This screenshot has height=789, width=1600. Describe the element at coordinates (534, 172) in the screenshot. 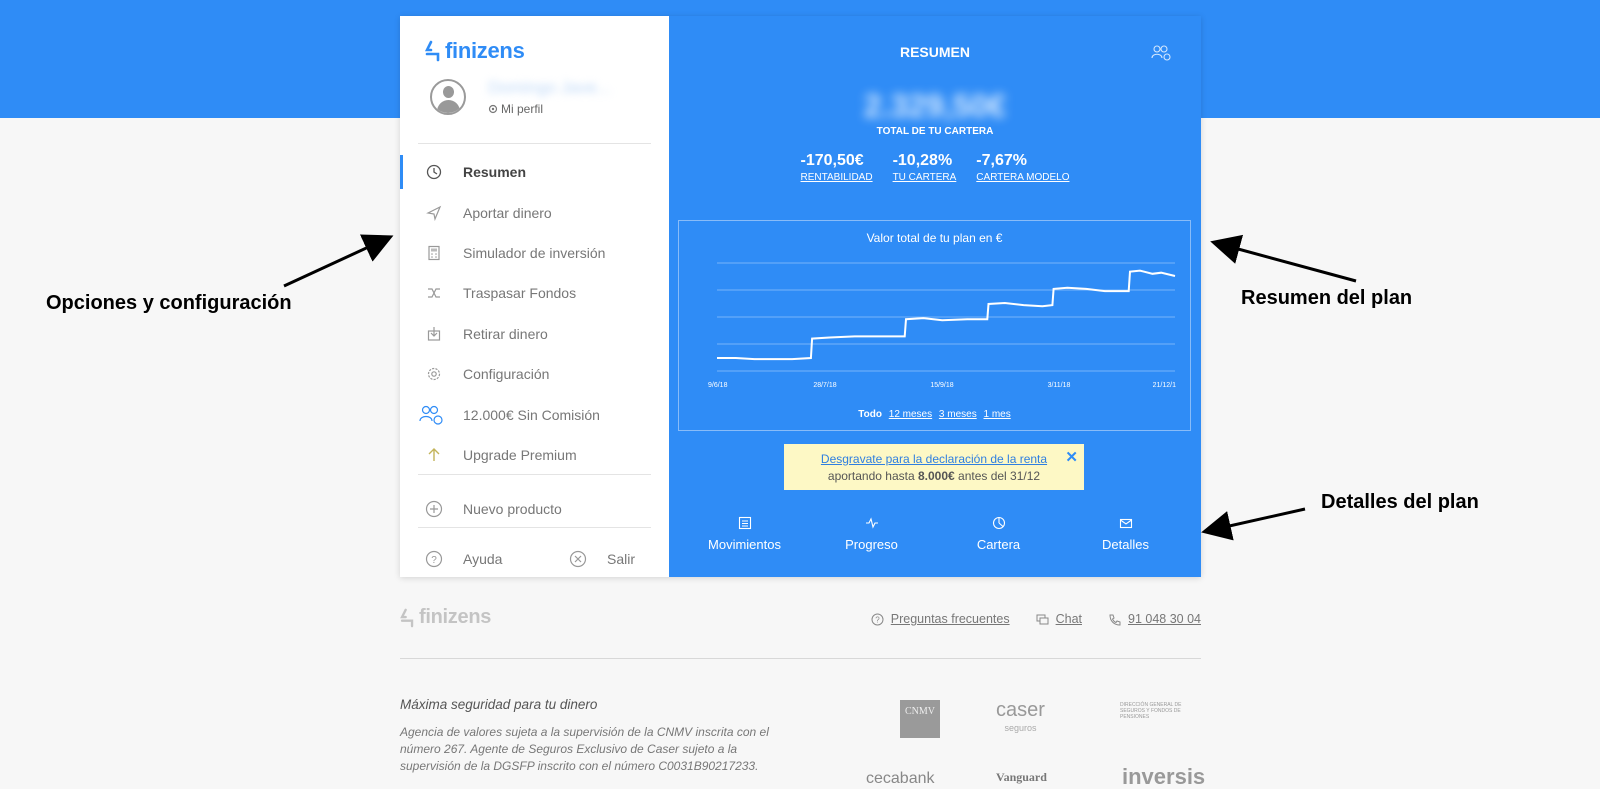

I see `sidebar-item-resumen: Resumen` at that location.